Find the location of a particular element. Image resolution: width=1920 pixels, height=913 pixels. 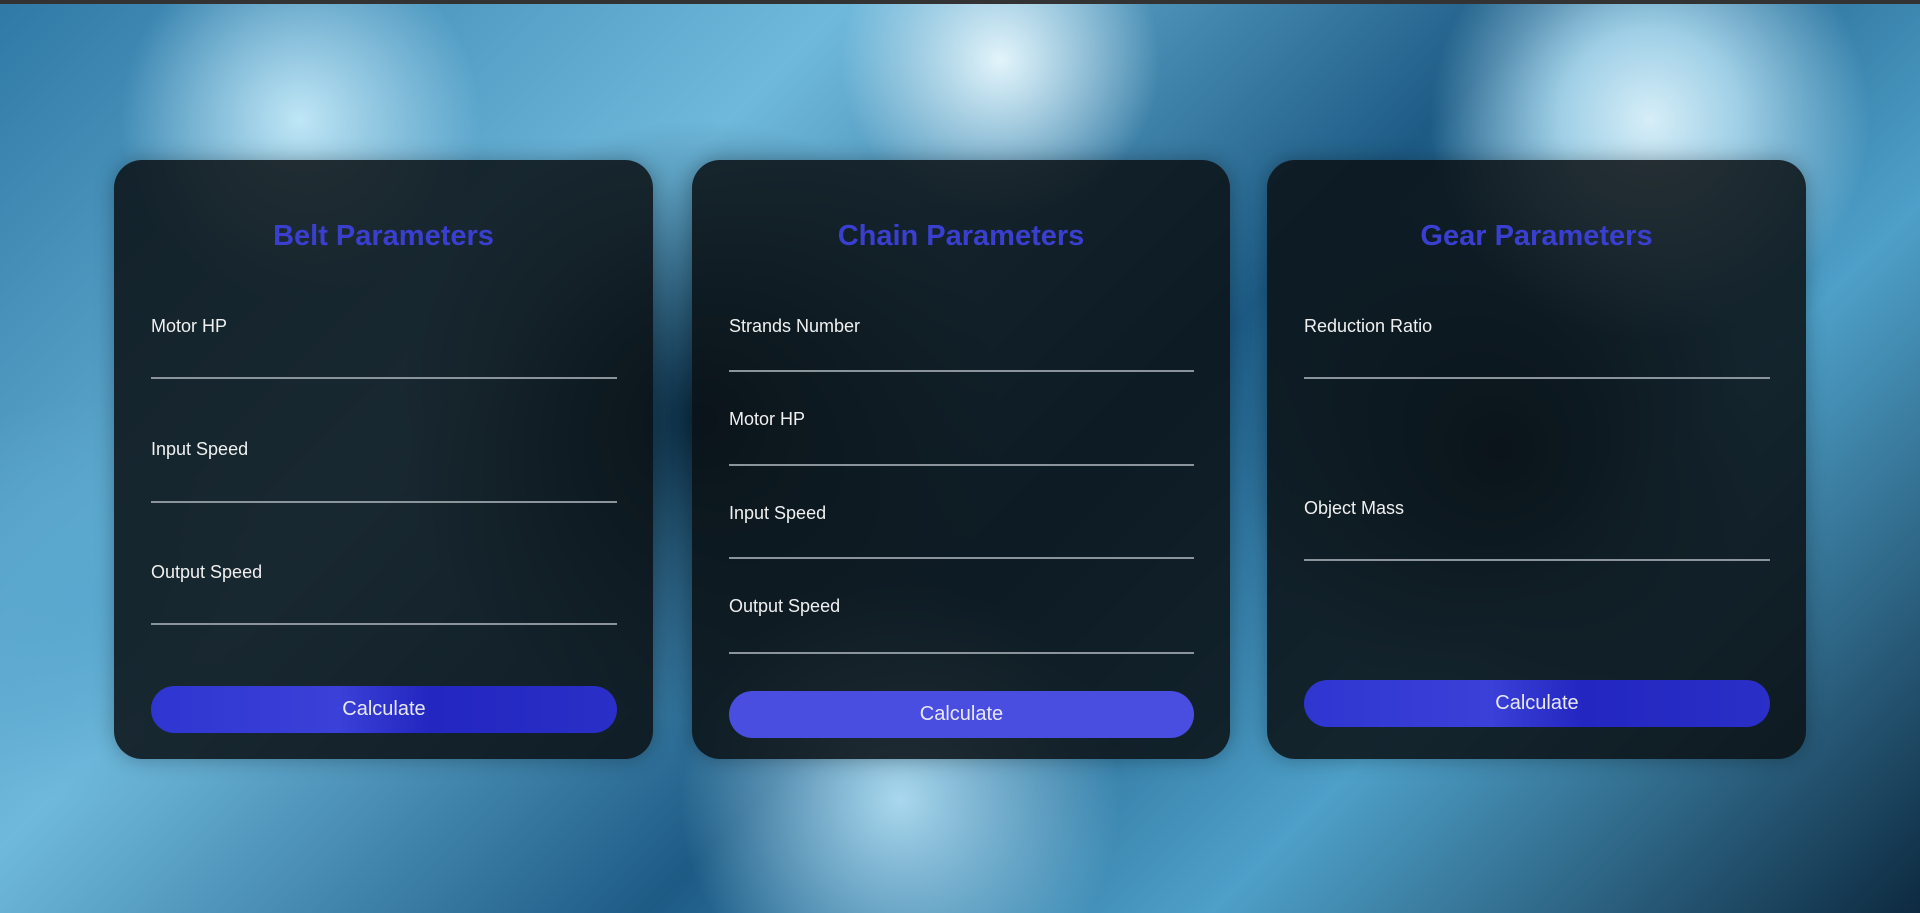

strands-number-label: Strands Number is located at coordinates (795, 326).